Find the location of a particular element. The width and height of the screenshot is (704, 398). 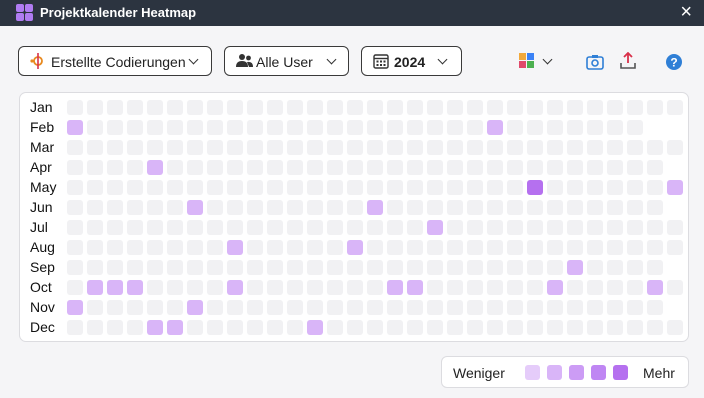

export-icon is located at coordinates (628, 61).